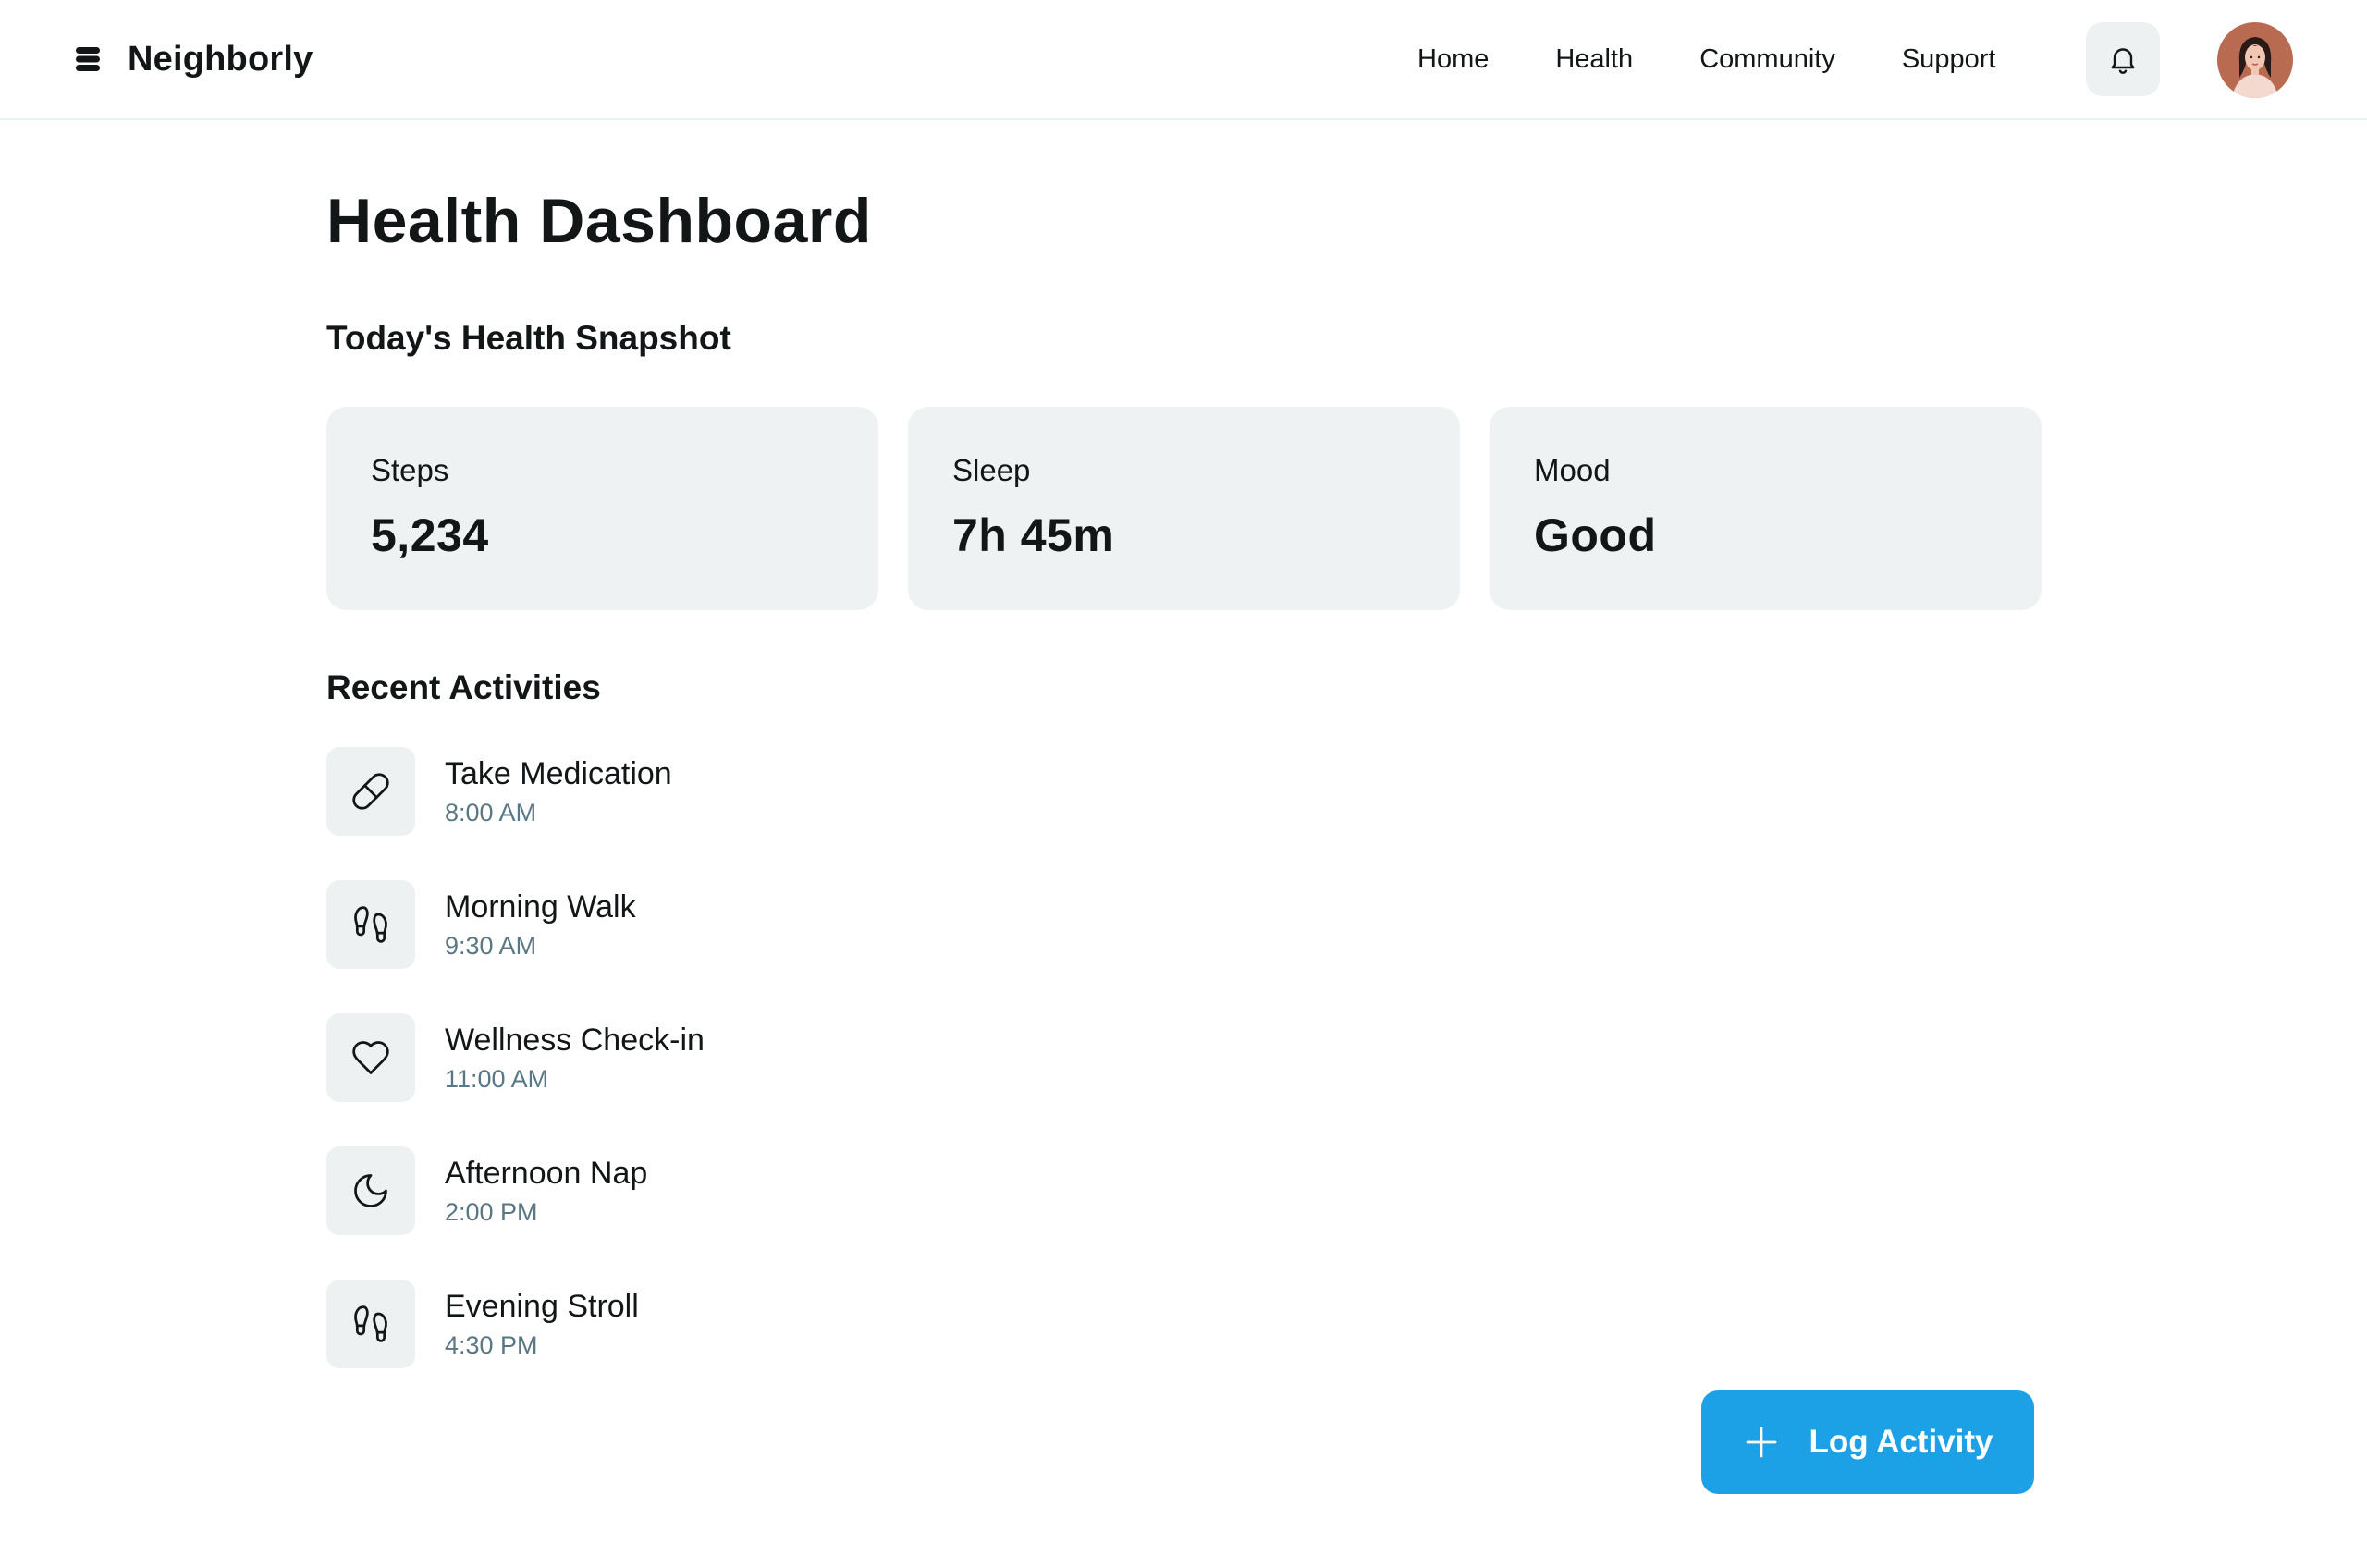 Image resolution: width=2367 pixels, height=1568 pixels. Describe the element at coordinates (1595, 535) in the screenshot. I see `card-value: Good` at that location.